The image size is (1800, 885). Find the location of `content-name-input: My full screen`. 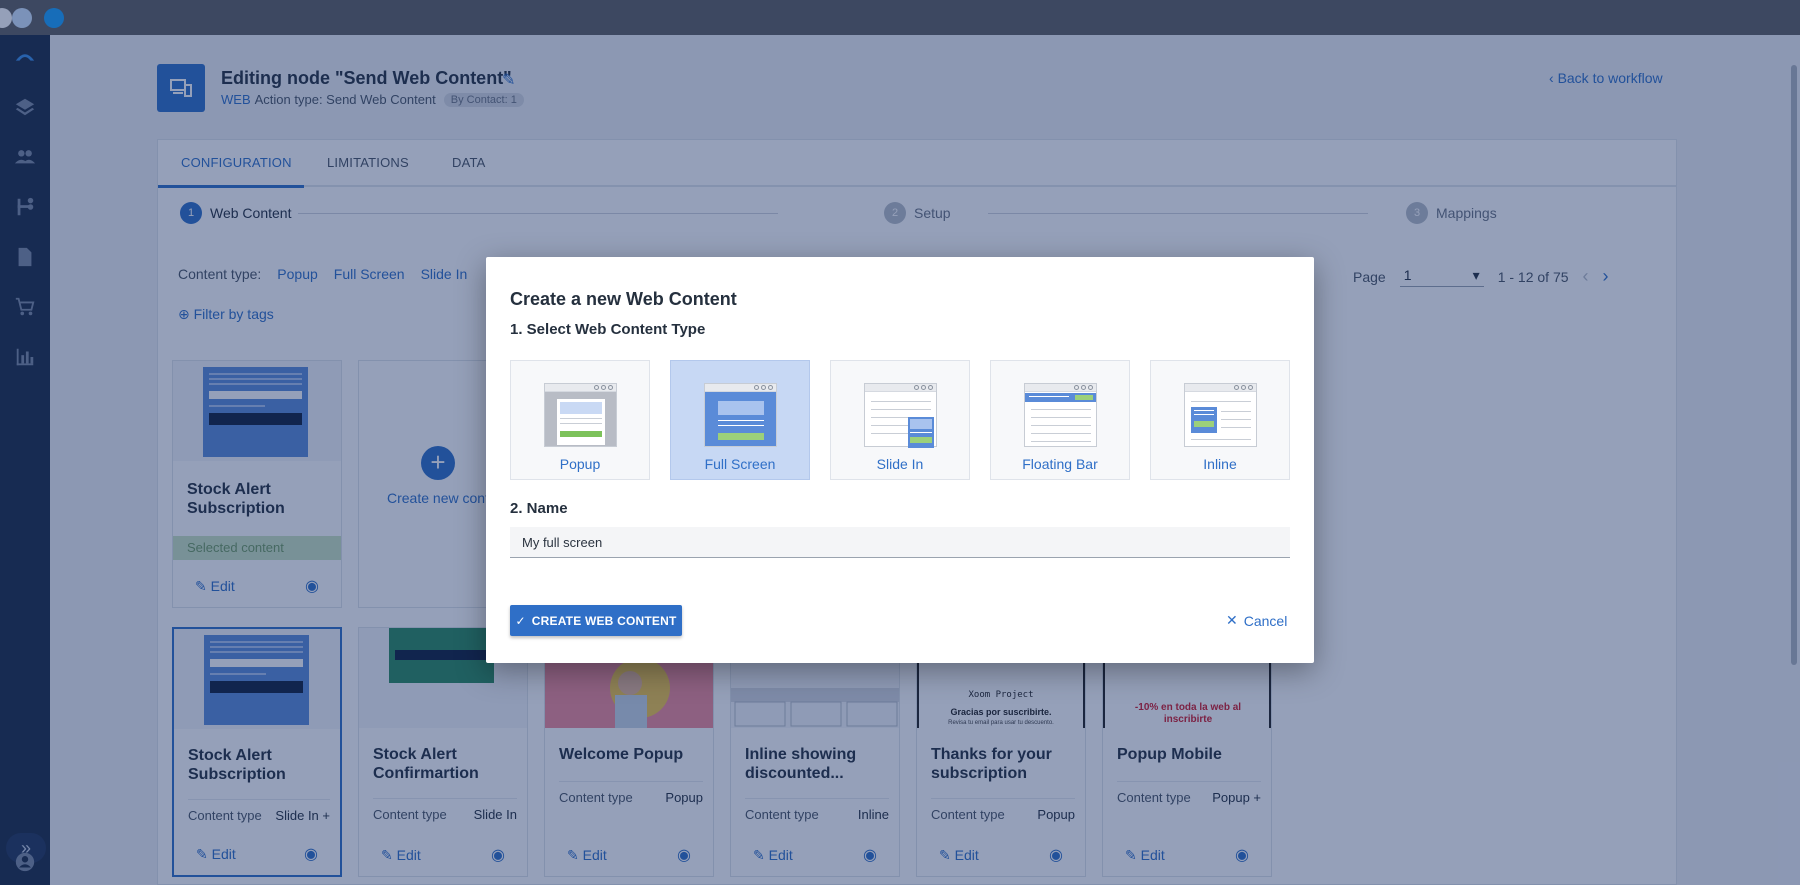

content-name-input: My full screen is located at coordinates (900, 542).